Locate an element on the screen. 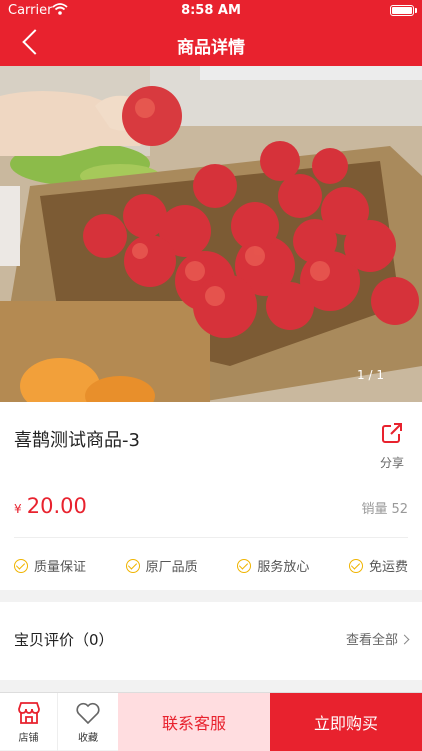  guarantee-item: 质量保证 is located at coordinates (50, 565).